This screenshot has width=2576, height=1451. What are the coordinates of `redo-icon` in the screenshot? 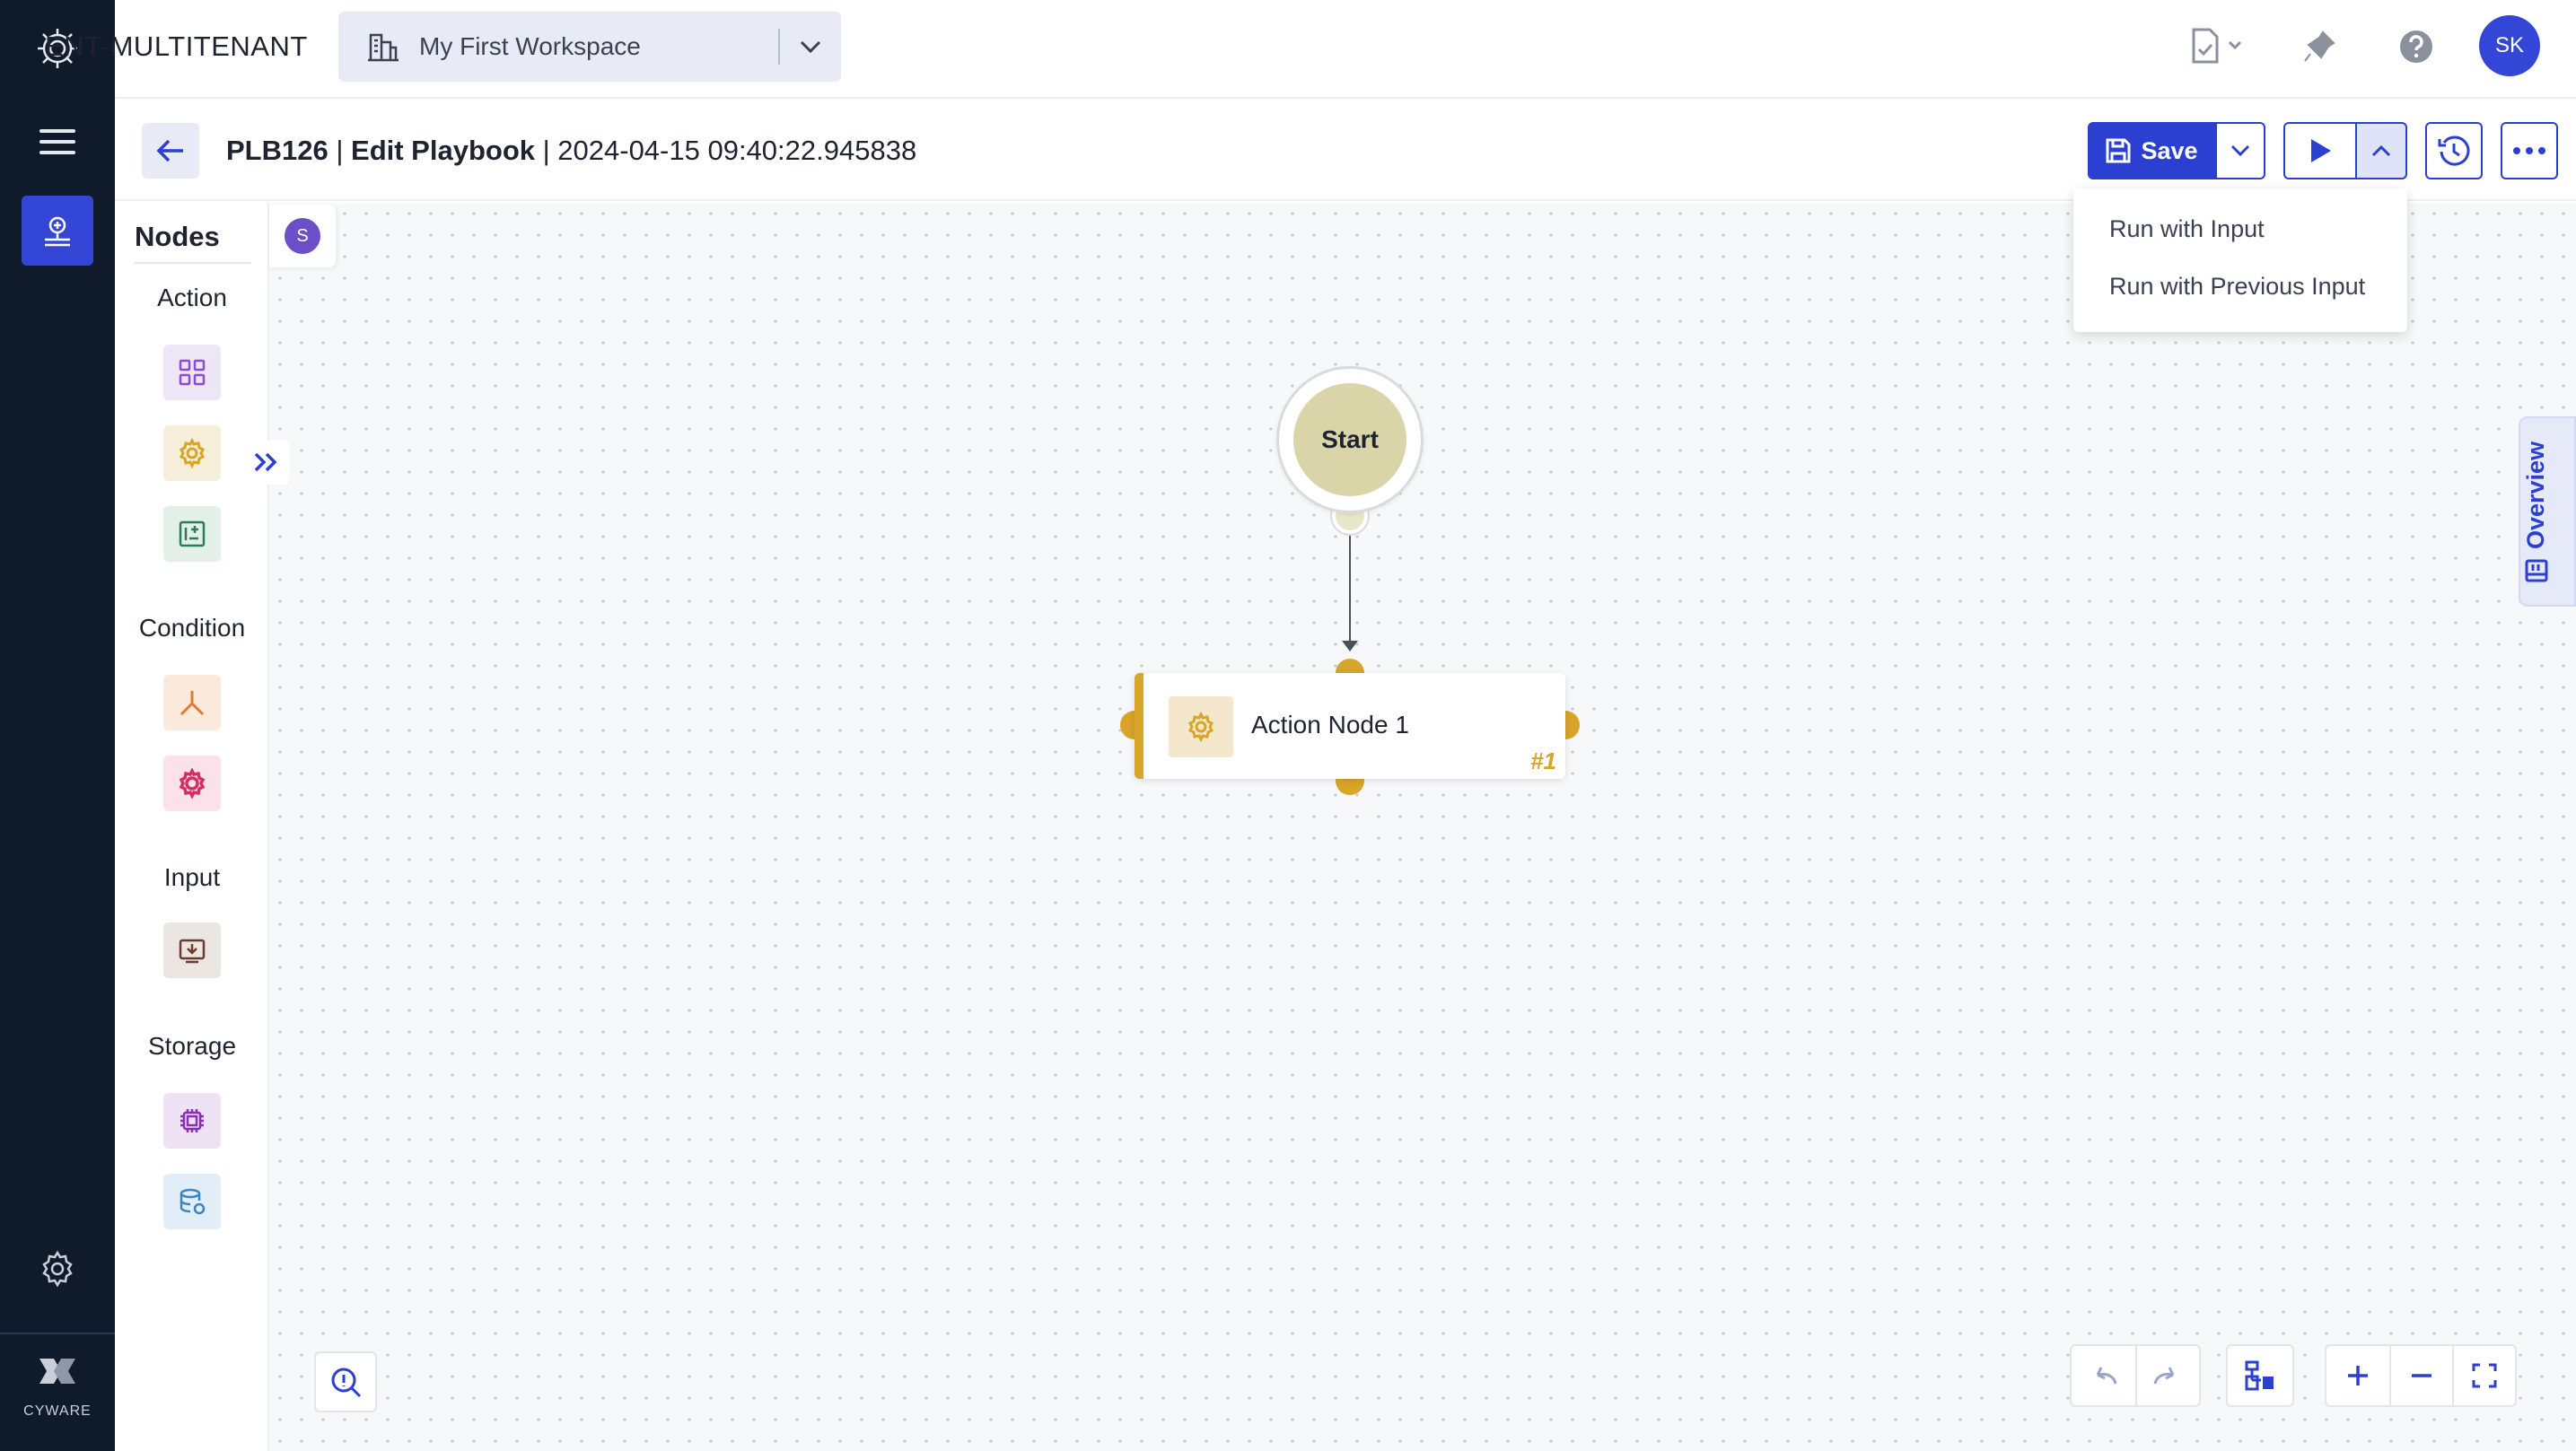 It's located at (2164, 1376).